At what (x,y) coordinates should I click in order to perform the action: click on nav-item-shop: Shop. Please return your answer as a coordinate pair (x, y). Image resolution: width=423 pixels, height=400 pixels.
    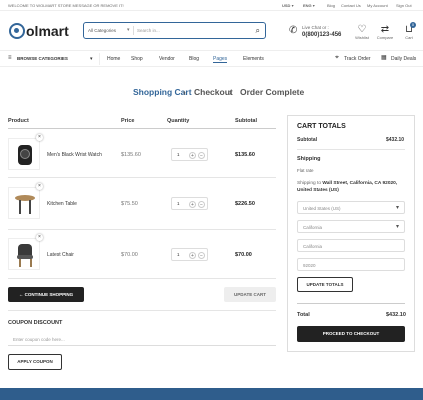
    Looking at the image, I should click on (137, 59).